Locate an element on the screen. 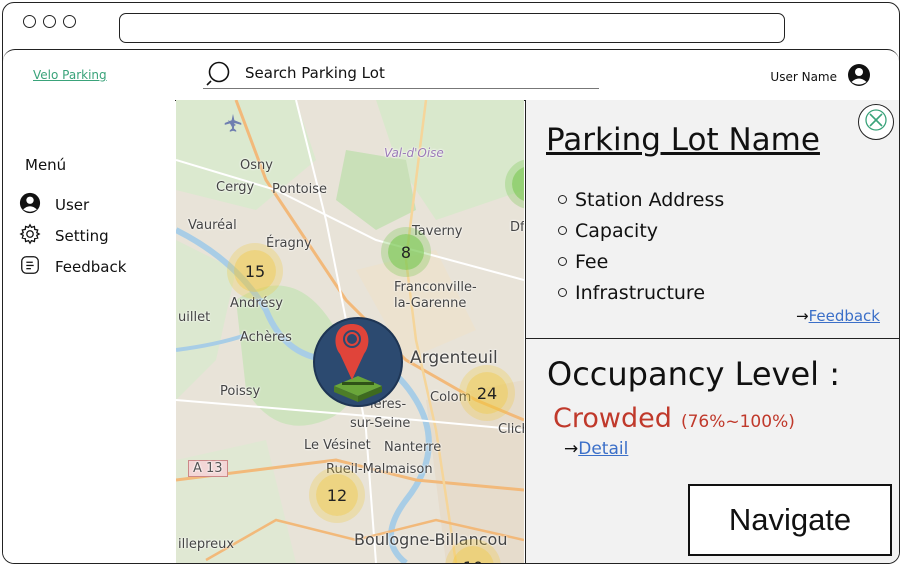 The height and width of the screenshot is (568, 904). avatar-icon is located at coordinates (859, 77).